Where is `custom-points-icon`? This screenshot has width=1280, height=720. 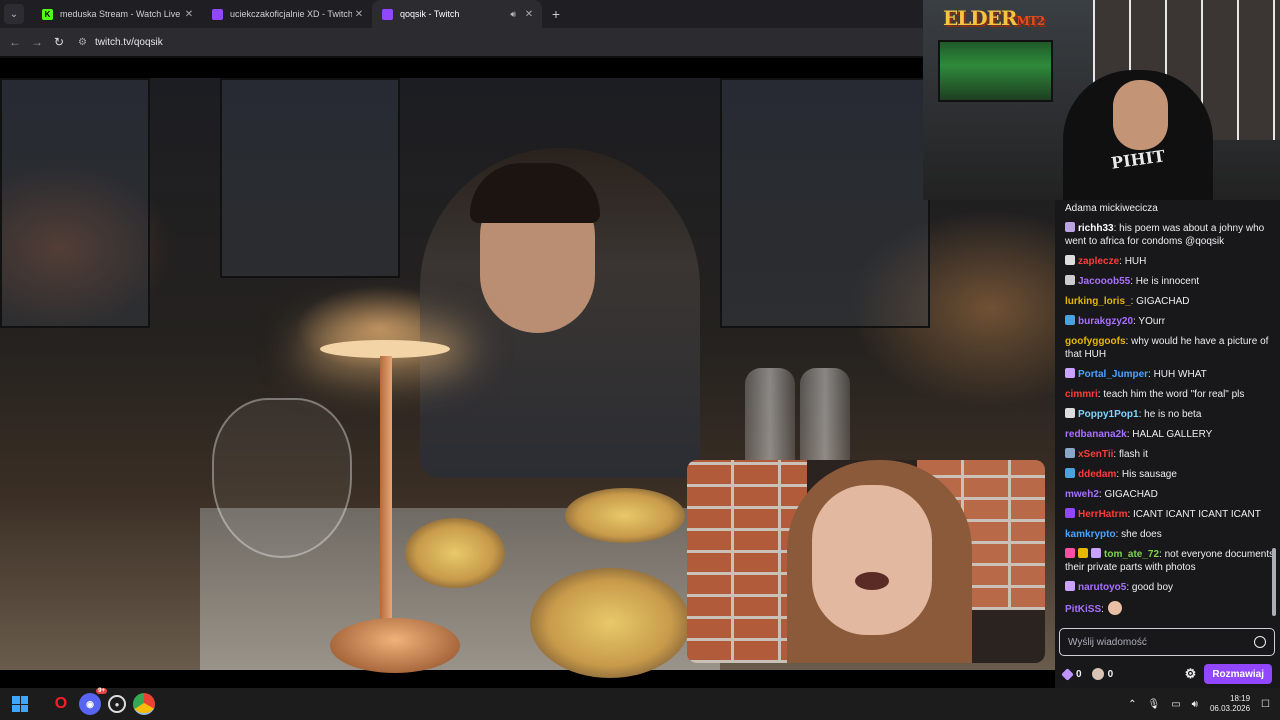
custom-points-icon is located at coordinates (1097, 674).